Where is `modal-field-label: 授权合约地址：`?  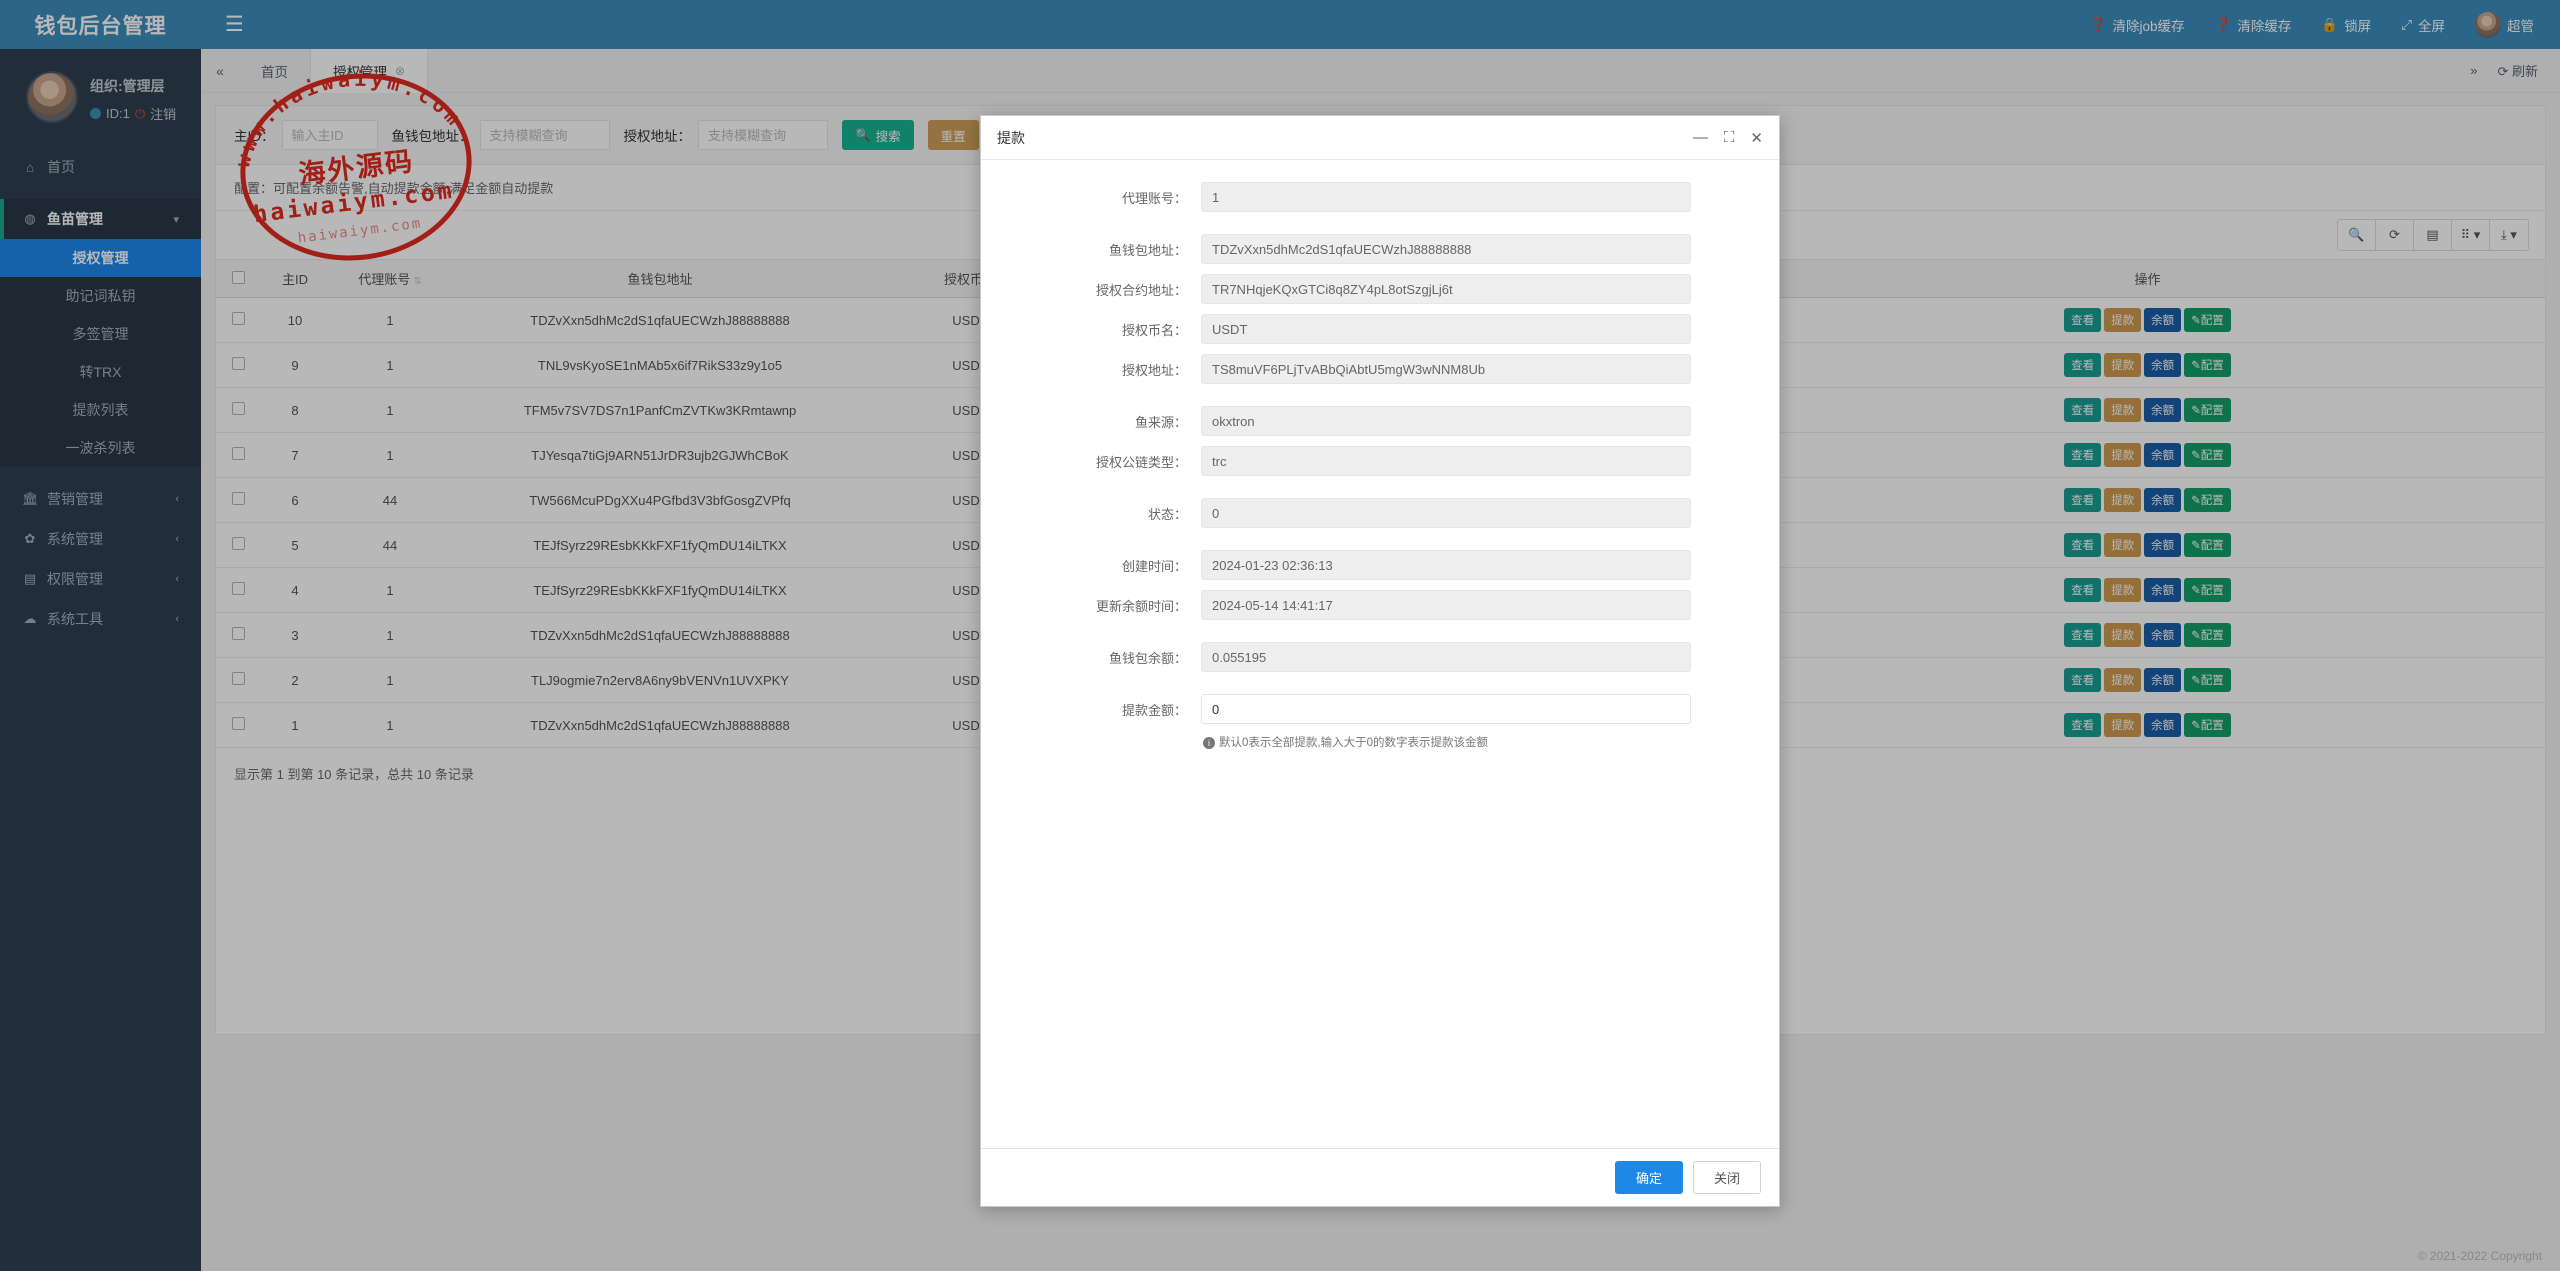 modal-field-label: 授权合约地址： is located at coordinates (1141, 290).